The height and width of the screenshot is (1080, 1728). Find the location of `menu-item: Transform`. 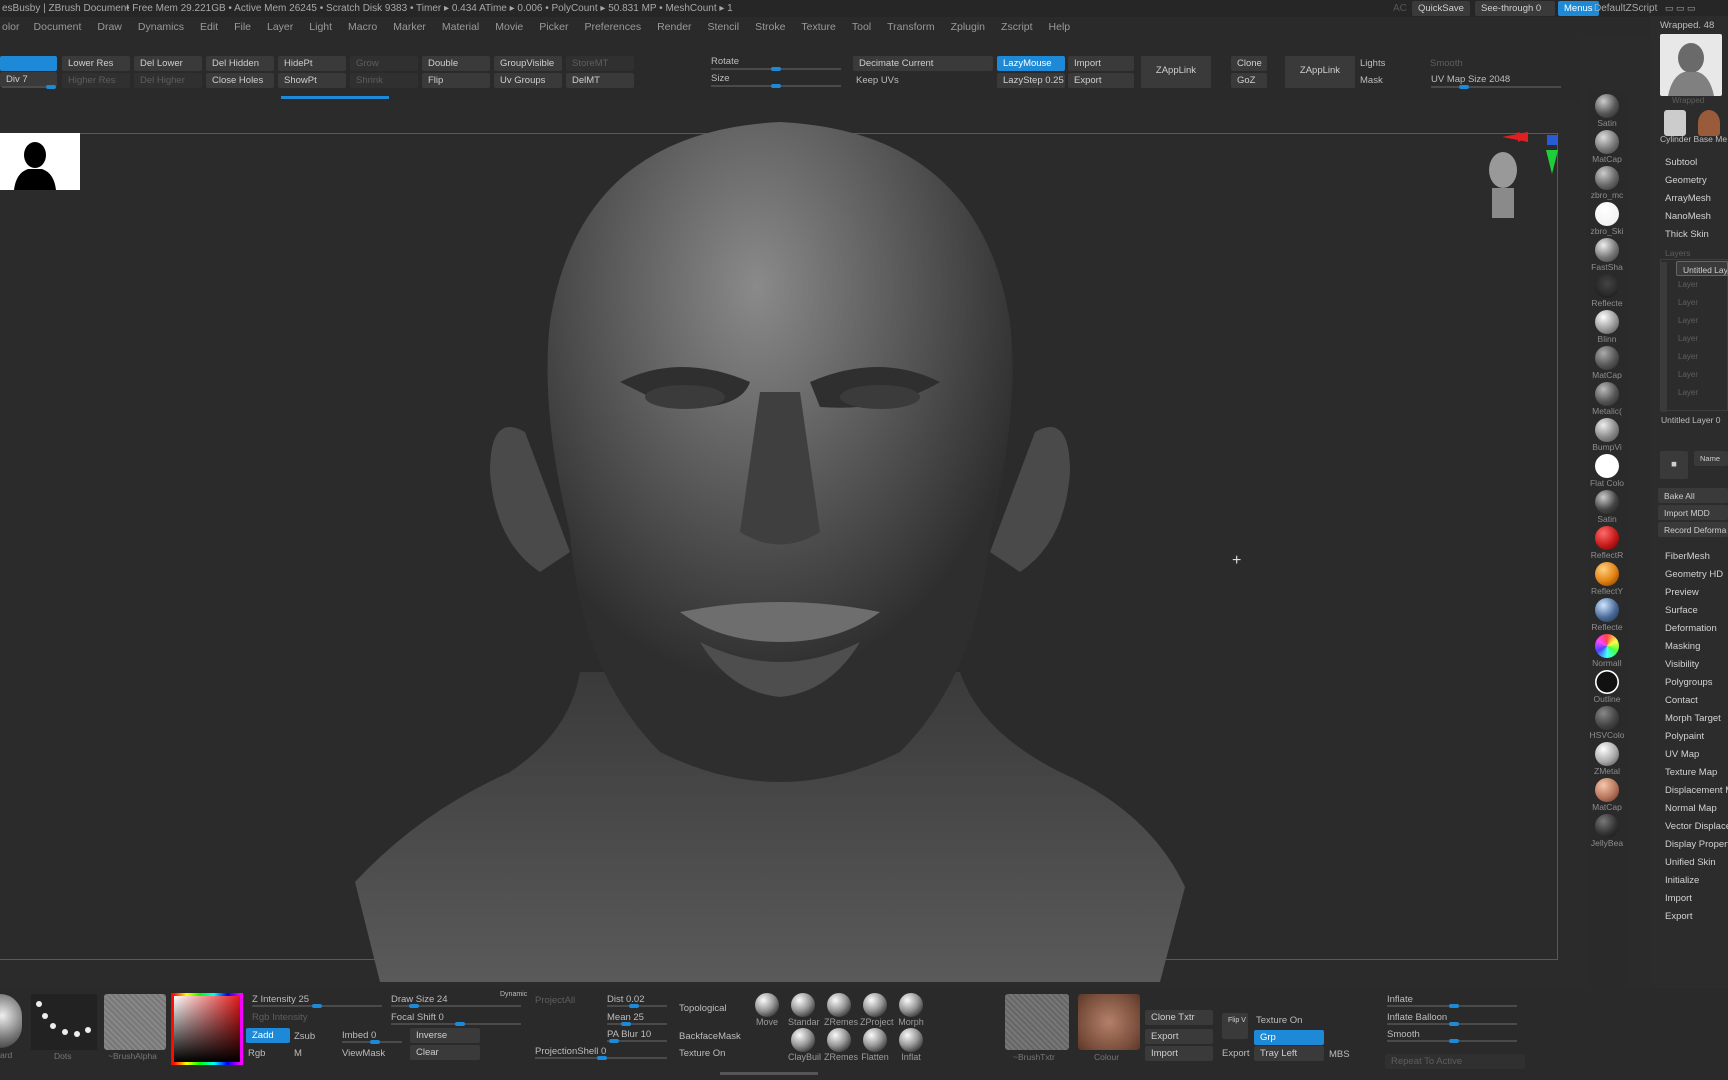

menu-item: Transform is located at coordinates (910, 27).